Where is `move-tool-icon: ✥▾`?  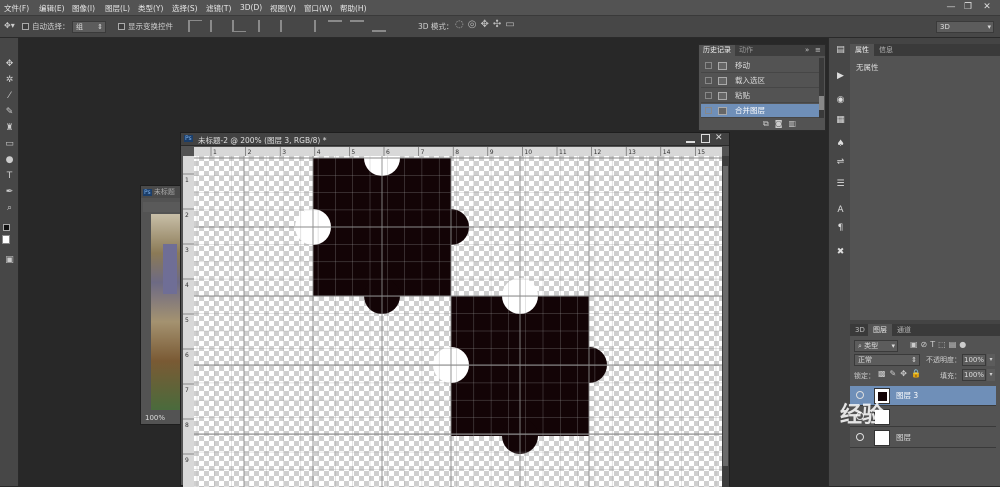
move-tool-icon: ✥▾ is located at coordinates (9, 25).